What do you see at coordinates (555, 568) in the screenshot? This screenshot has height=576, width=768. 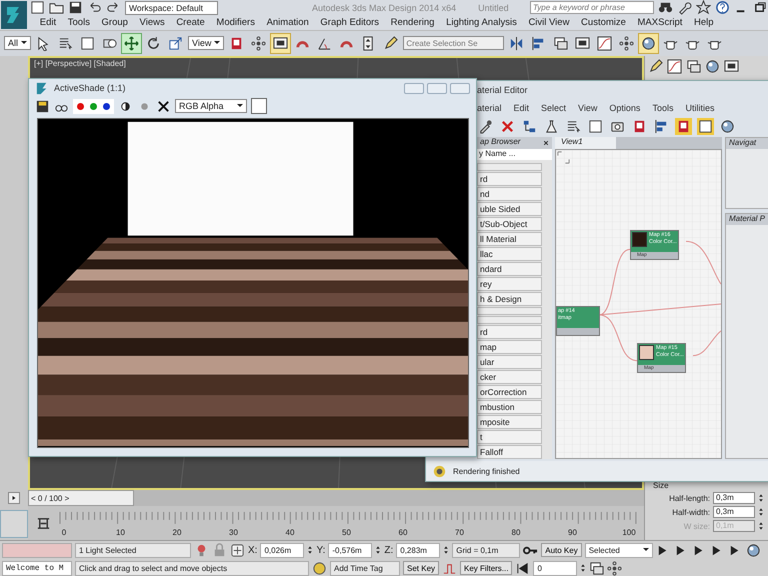 I see `frame-field: 0` at bounding box center [555, 568].